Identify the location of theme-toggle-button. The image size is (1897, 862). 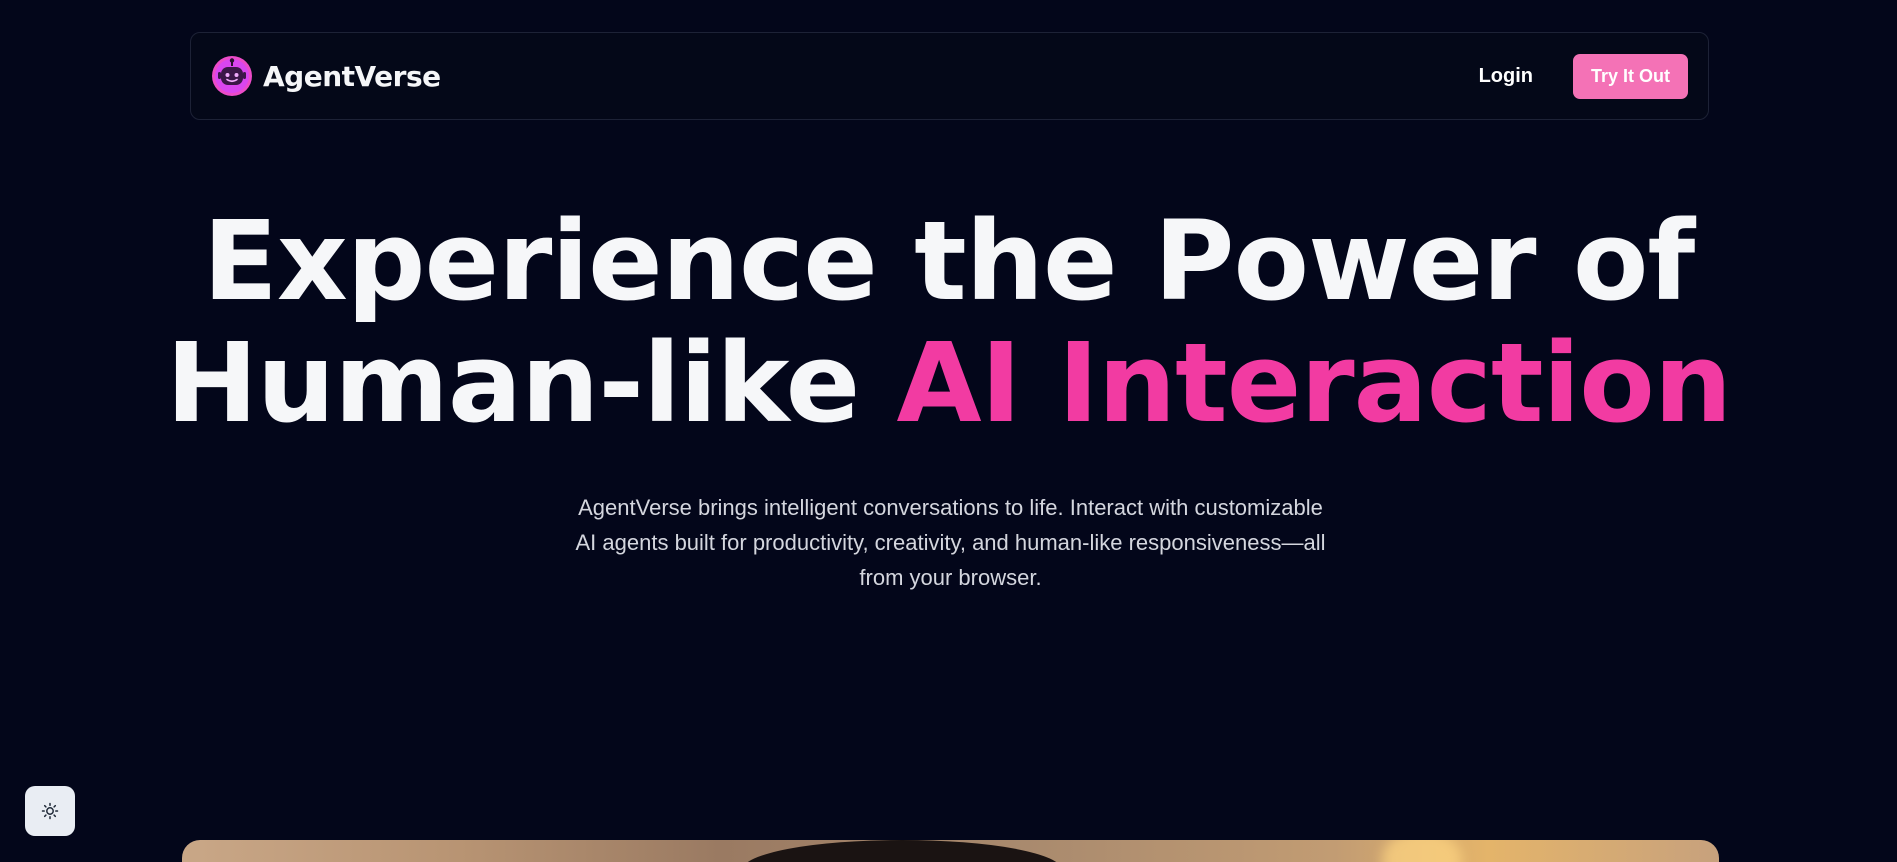
(50, 811).